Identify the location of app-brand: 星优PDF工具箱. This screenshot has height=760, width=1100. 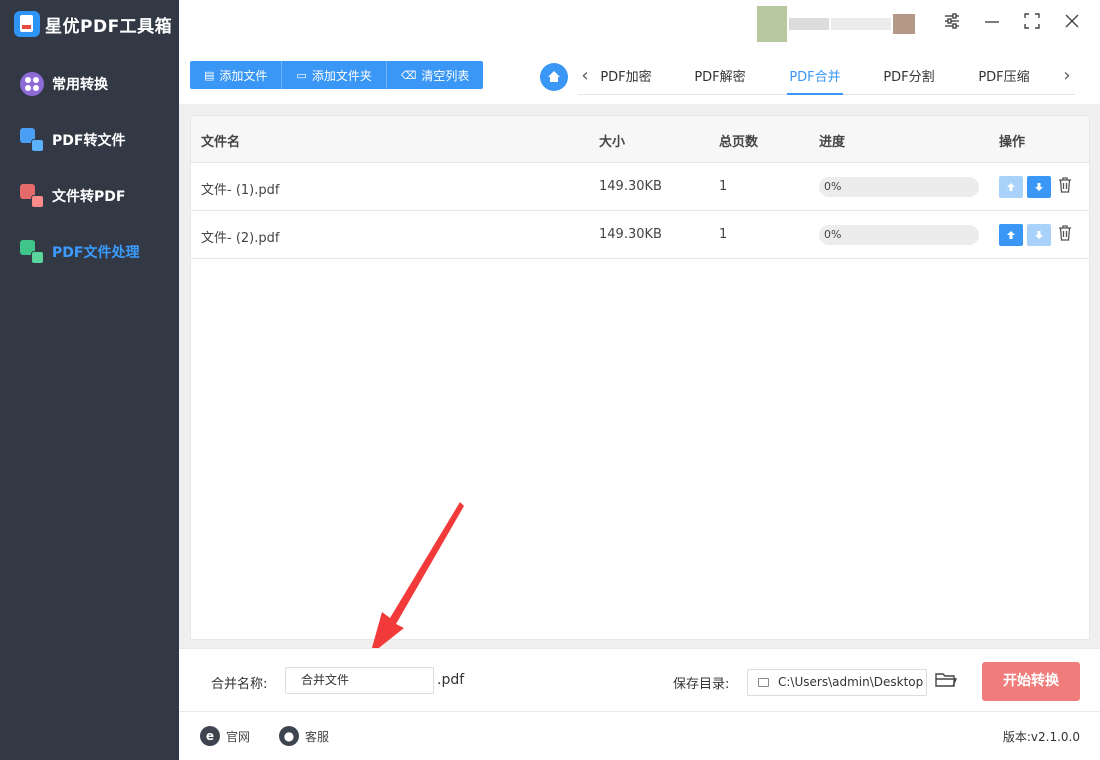
(93, 24).